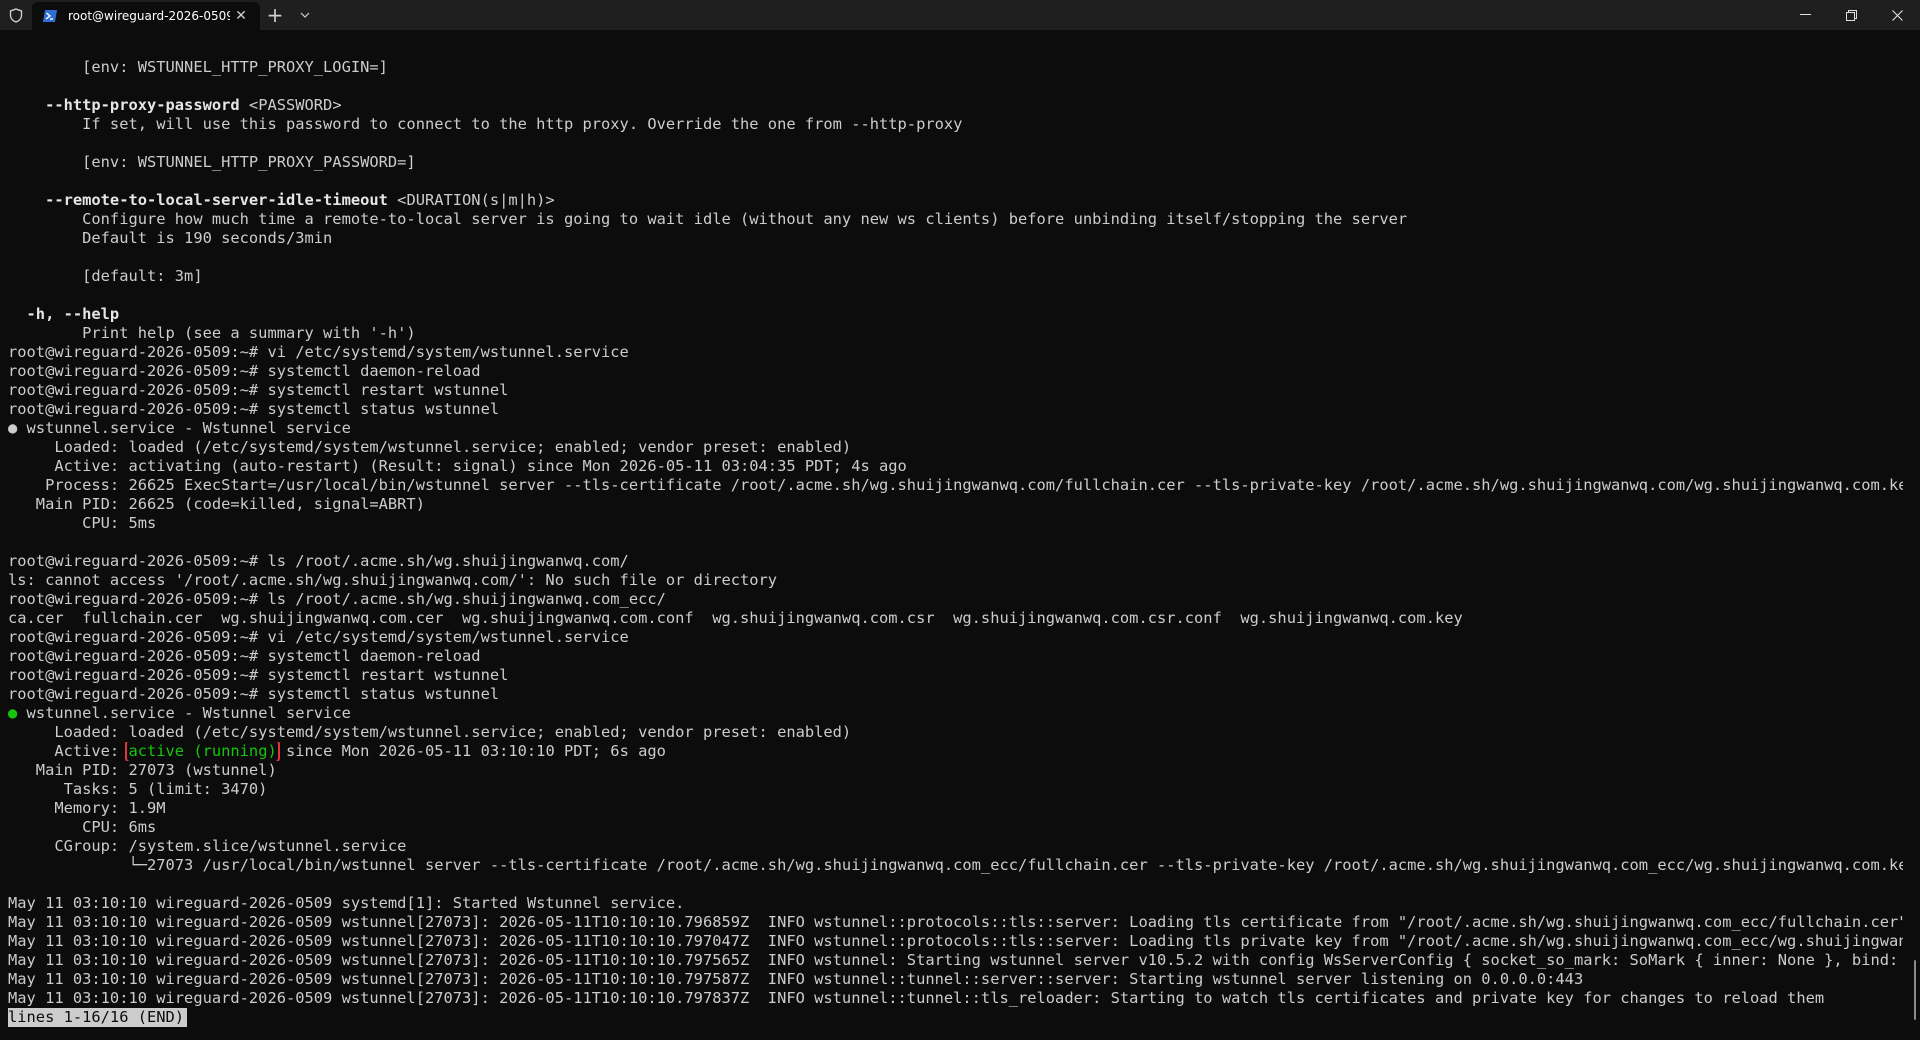 Image resolution: width=1920 pixels, height=1040 pixels. What do you see at coordinates (212, 162) in the screenshot?
I see `terminal-line: [env: WSTUNNEL_HTTP_PROXY_PASSWORD=]` at bounding box center [212, 162].